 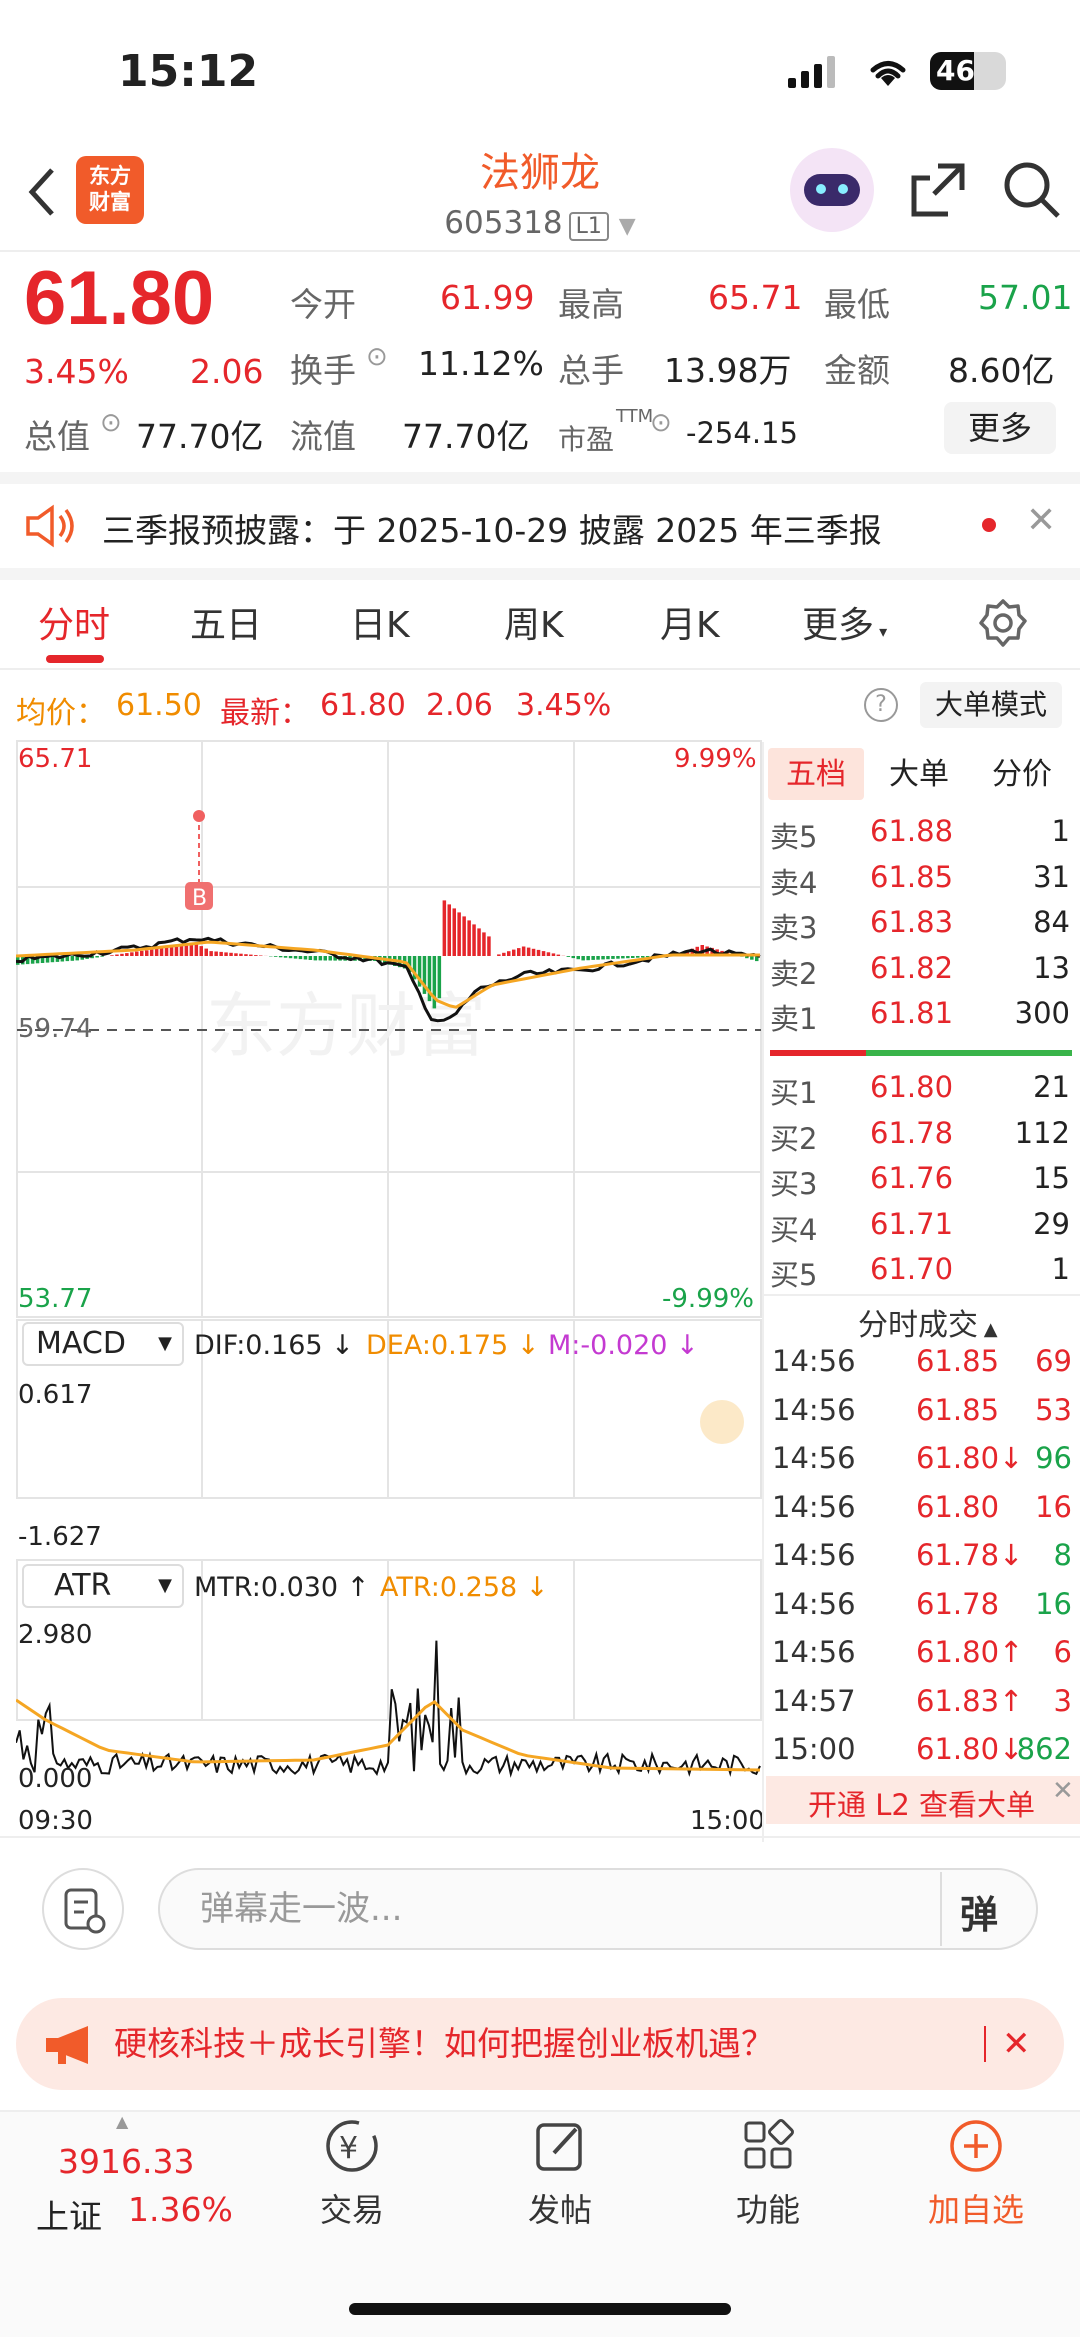 What do you see at coordinates (928, 1322) in the screenshot?
I see `trades-title: 分时成交 ▲` at bounding box center [928, 1322].